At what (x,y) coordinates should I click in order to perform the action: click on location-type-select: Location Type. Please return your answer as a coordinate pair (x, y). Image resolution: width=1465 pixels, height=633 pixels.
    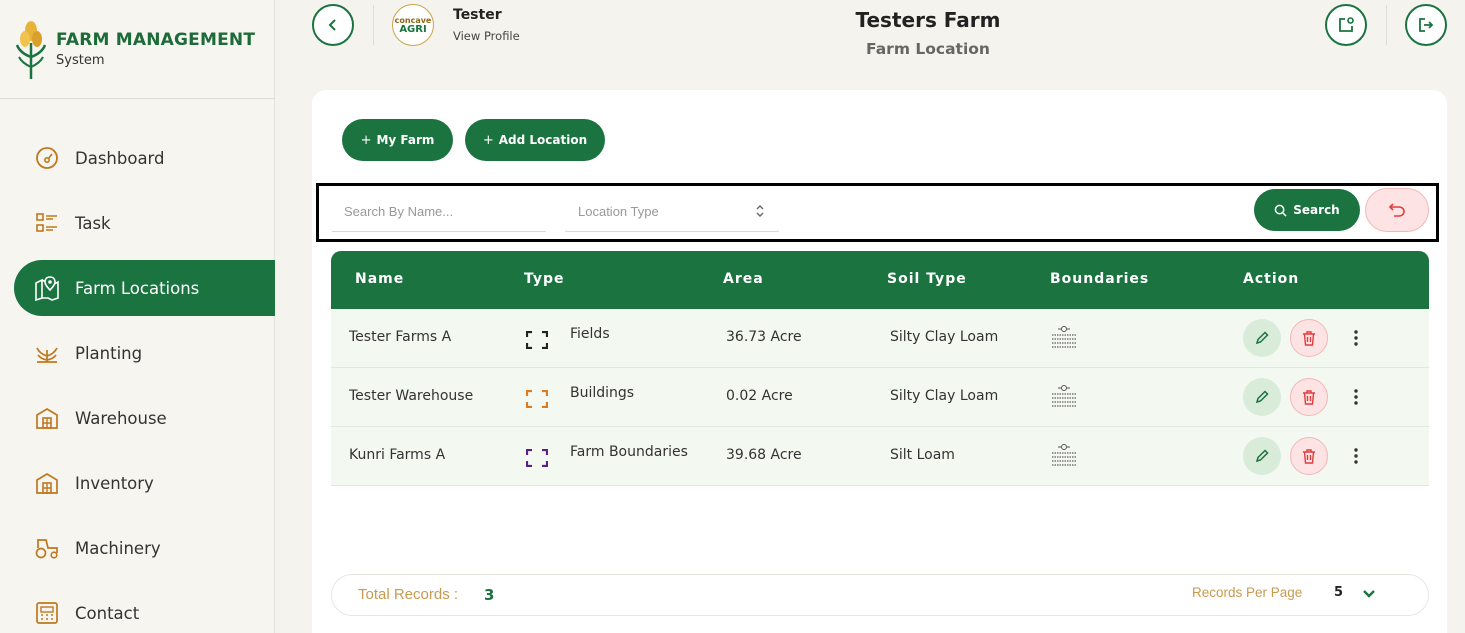
    Looking at the image, I should click on (672, 212).